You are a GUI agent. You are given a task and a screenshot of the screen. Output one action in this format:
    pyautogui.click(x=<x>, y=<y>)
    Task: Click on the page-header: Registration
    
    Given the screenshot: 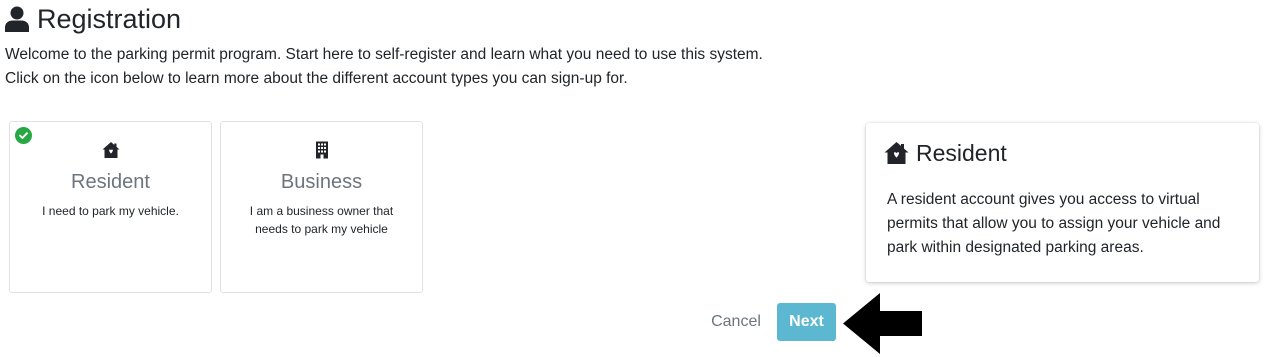 What is the action you would take?
    pyautogui.click(x=93, y=19)
    